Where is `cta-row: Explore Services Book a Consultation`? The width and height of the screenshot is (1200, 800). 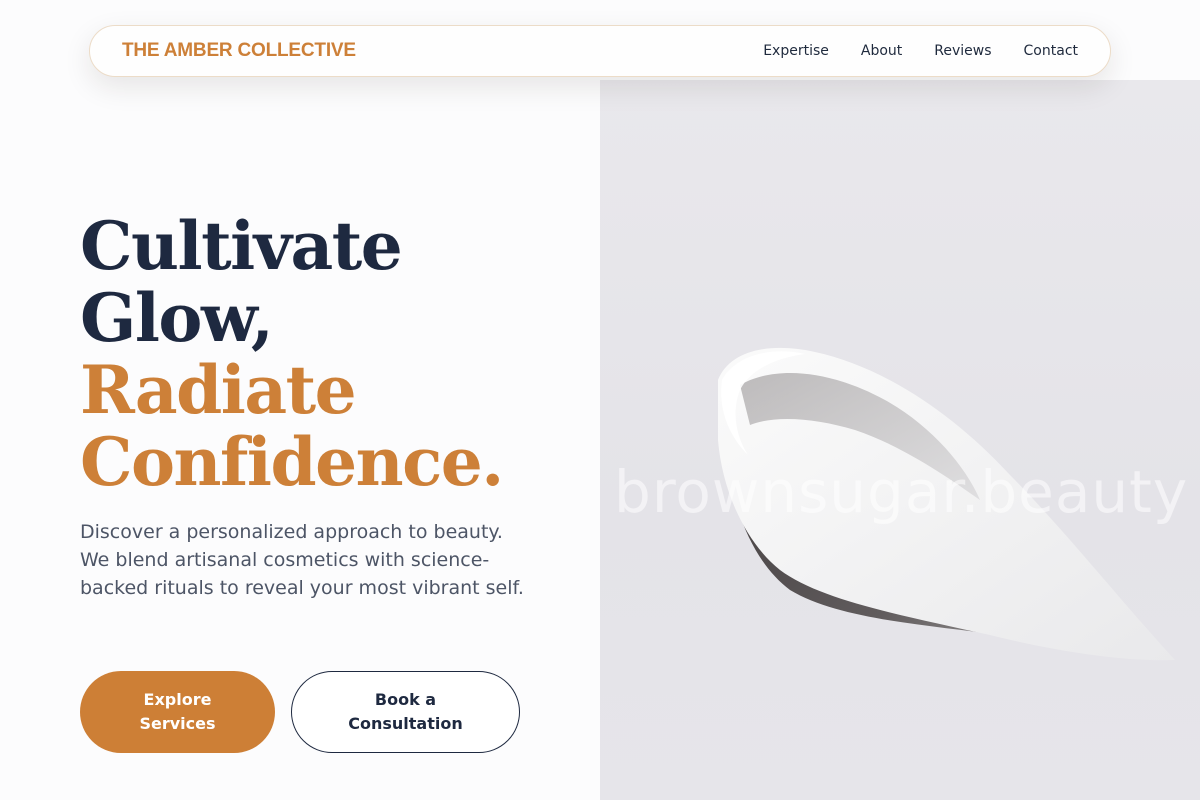 cta-row: Explore Services Book a Consultation is located at coordinates (300, 712).